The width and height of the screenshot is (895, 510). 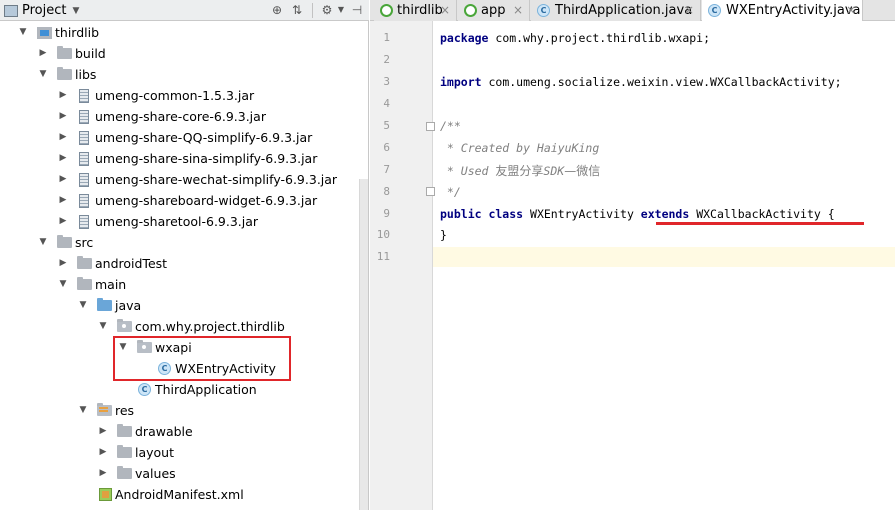 What do you see at coordinates (180, 116) in the screenshot?
I see `tree-item-label: umeng-share-core-6.9.3.jar` at bounding box center [180, 116].